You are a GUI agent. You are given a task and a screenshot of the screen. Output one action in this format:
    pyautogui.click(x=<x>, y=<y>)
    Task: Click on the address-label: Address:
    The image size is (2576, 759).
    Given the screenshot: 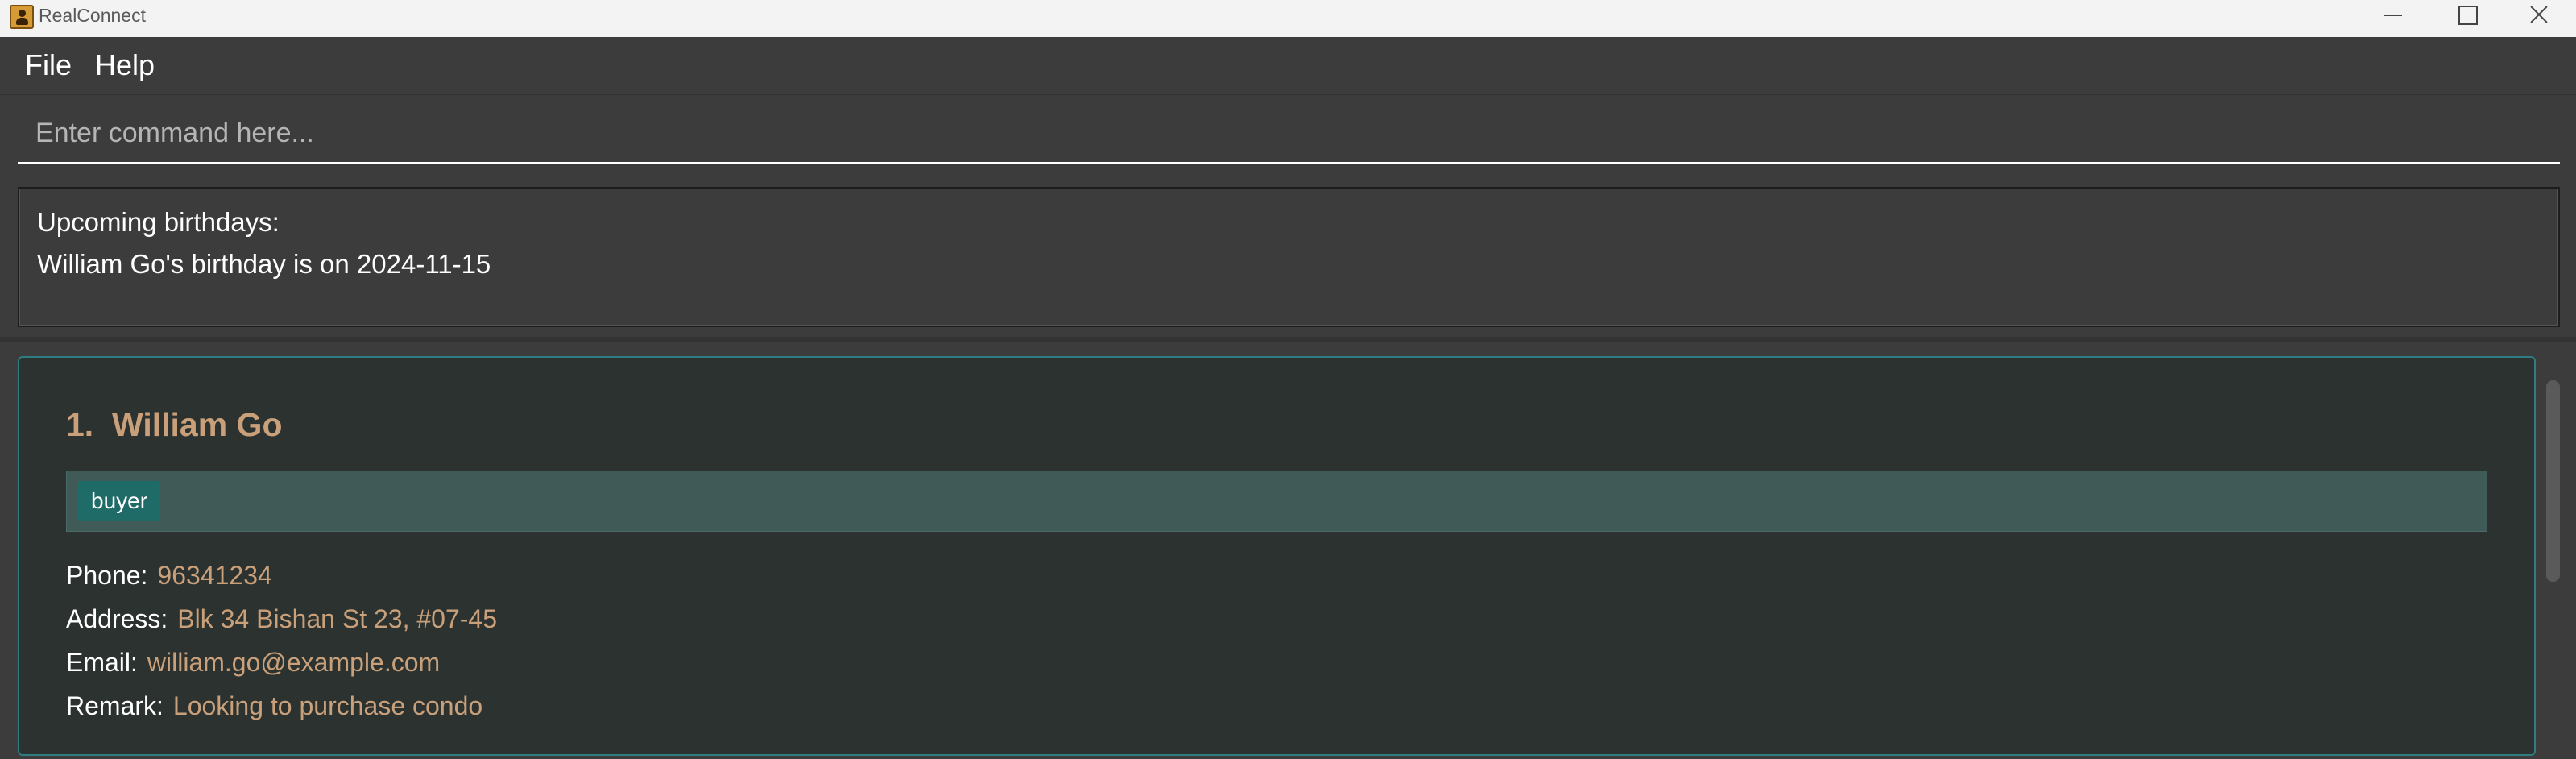 What is the action you would take?
    pyautogui.click(x=117, y=618)
    